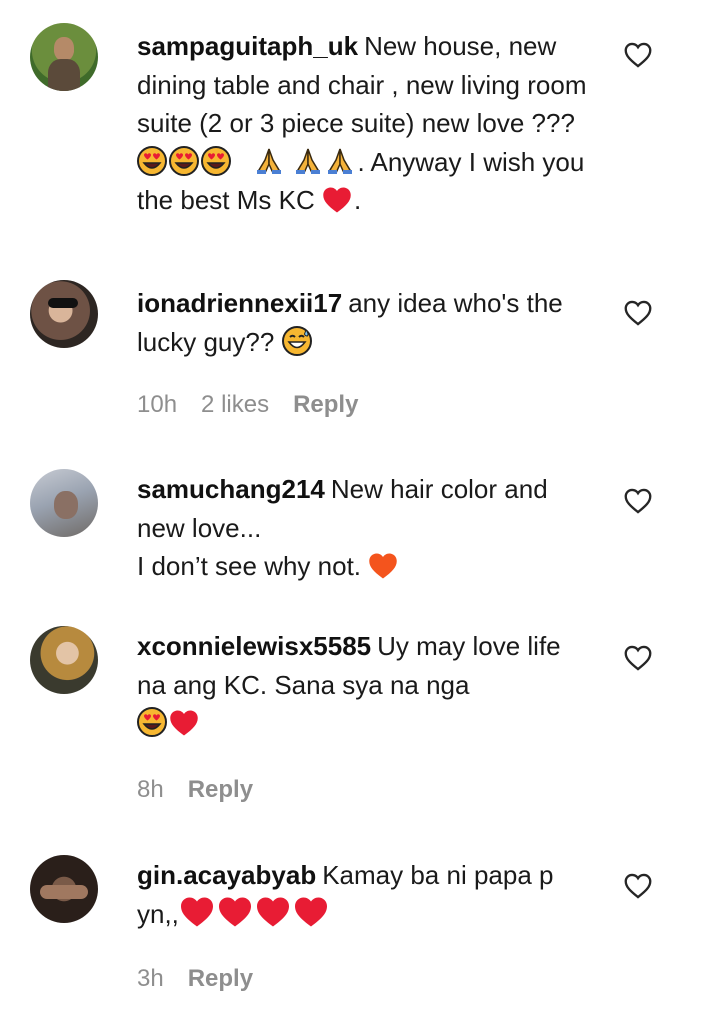 This screenshot has width=706, height=1024. Describe the element at coordinates (362, 894) in the screenshot. I see `comment-text: gin.acayabyab Kamay ba ni papa p yn,,` at that location.